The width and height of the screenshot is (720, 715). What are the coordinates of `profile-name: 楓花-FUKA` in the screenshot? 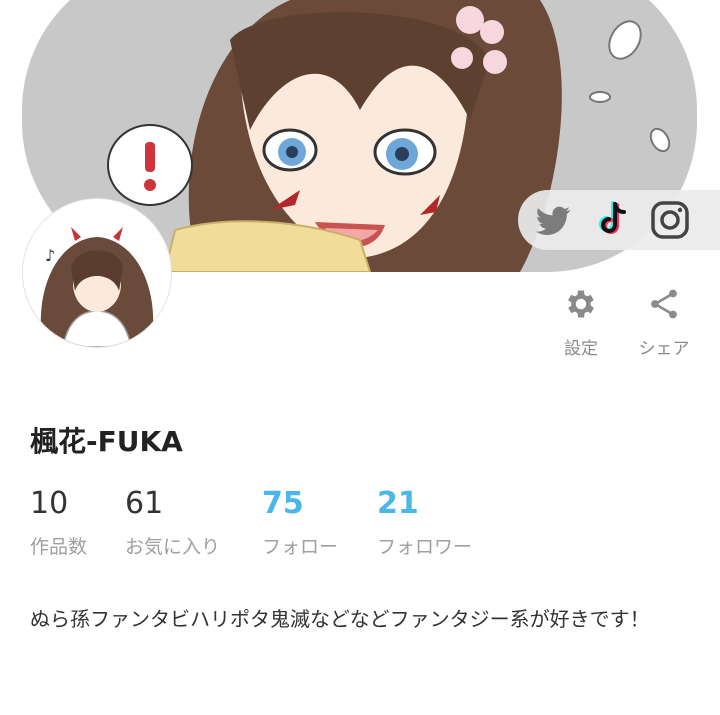 It's located at (106, 441).